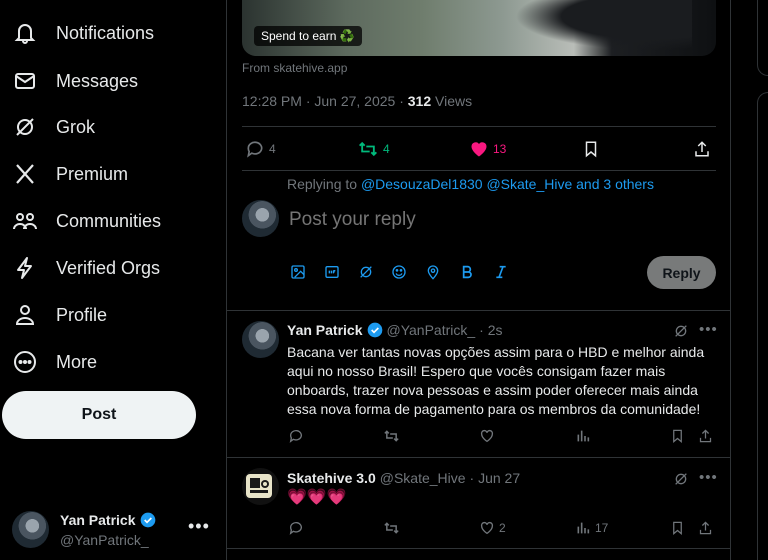 The image size is (768, 560). I want to click on view-count: 17, so click(602, 528).